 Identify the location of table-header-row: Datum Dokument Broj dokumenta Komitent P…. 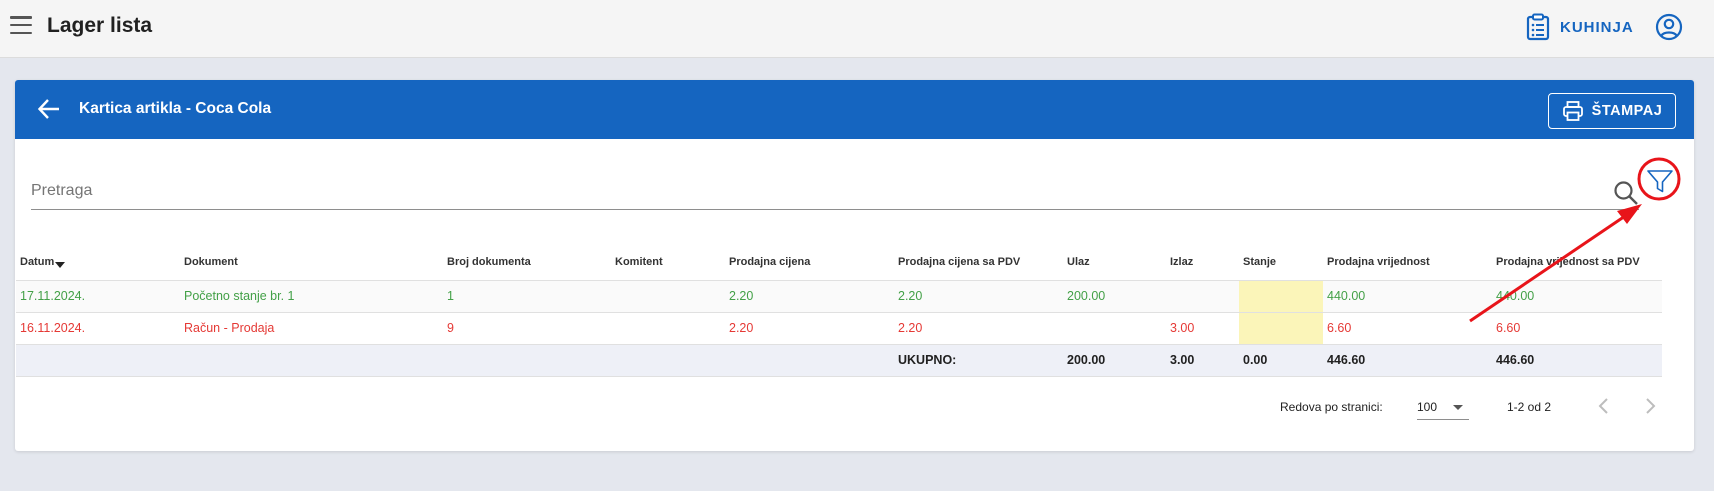
(839, 263).